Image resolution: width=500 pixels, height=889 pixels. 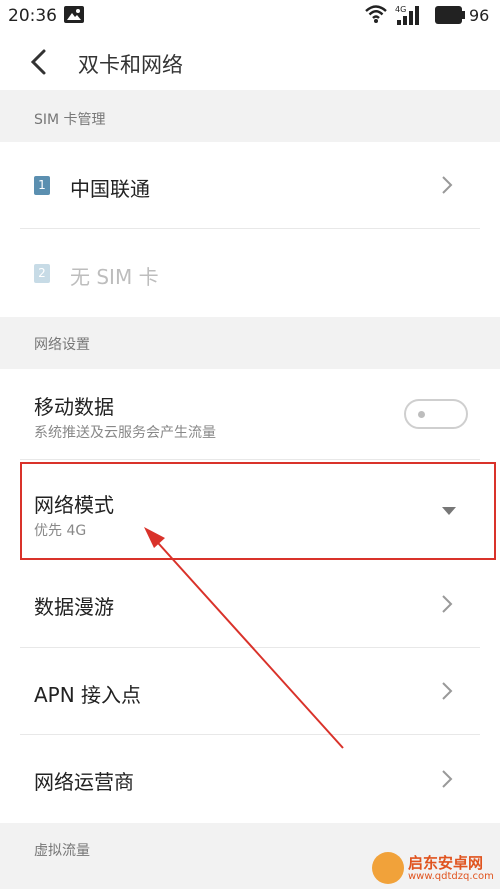 What do you see at coordinates (84, 782) in the screenshot?
I see `operator-label: 网络运营商` at bounding box center [84, 782].